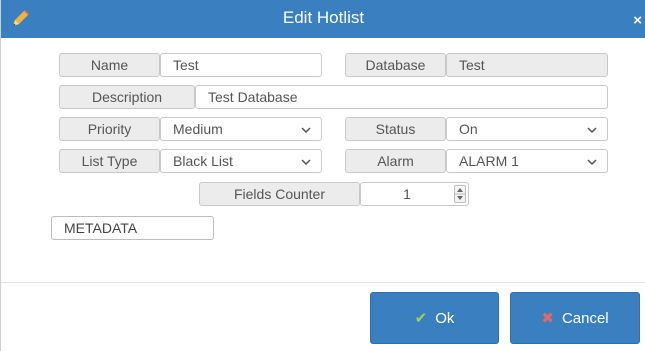 This screenshot has height=351, width=645. I want to click on alarm-value: ALARM 1, so click(489, 161).